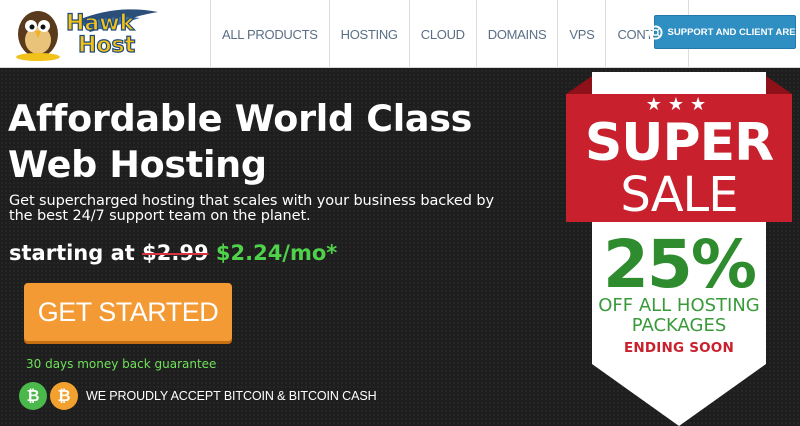 The height and width of the screenshot is (426, 800). I want to click on badge-super: SUPER, so click(679, 143).